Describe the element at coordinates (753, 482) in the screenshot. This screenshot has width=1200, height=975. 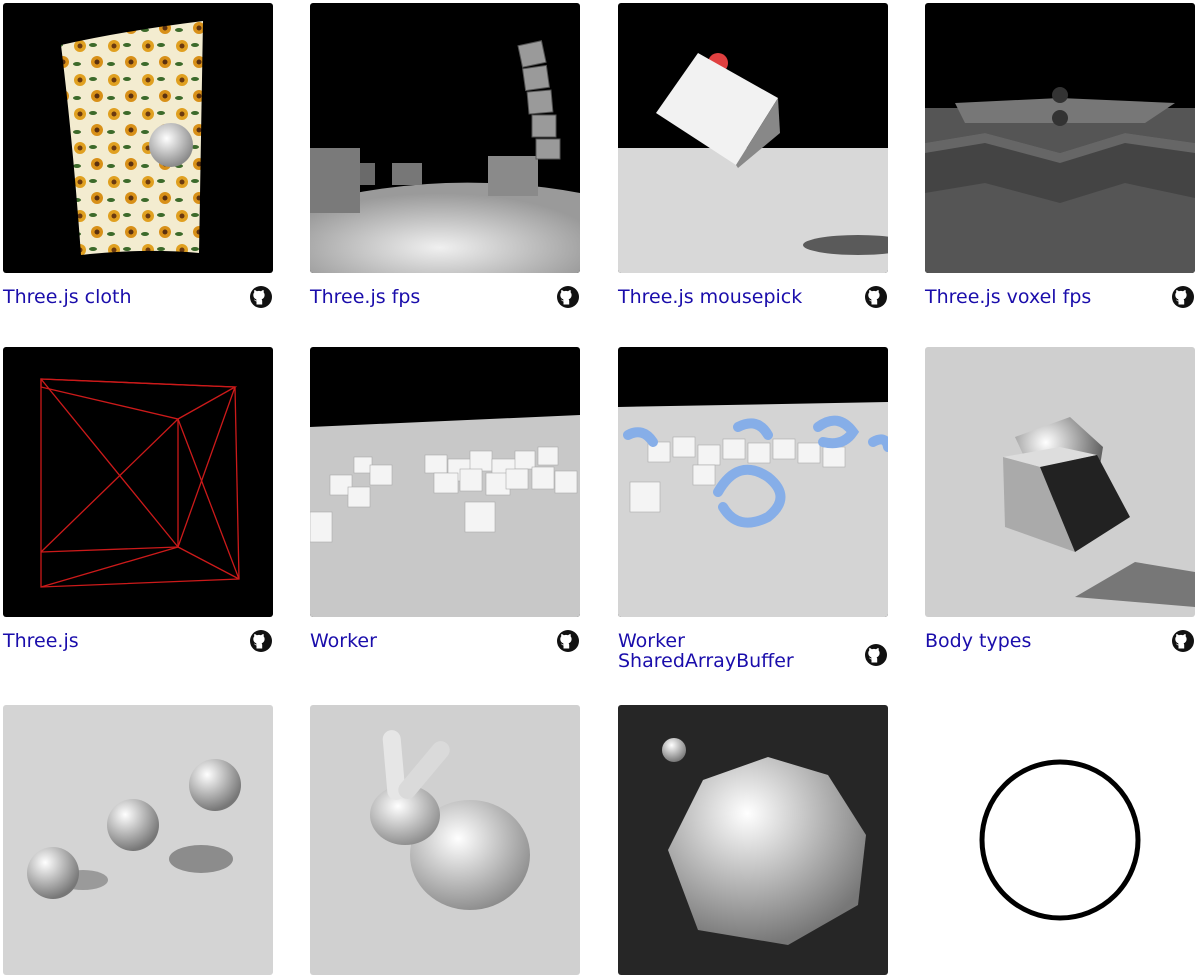
I see `demo-thumbnail-worker-sab` at that location.